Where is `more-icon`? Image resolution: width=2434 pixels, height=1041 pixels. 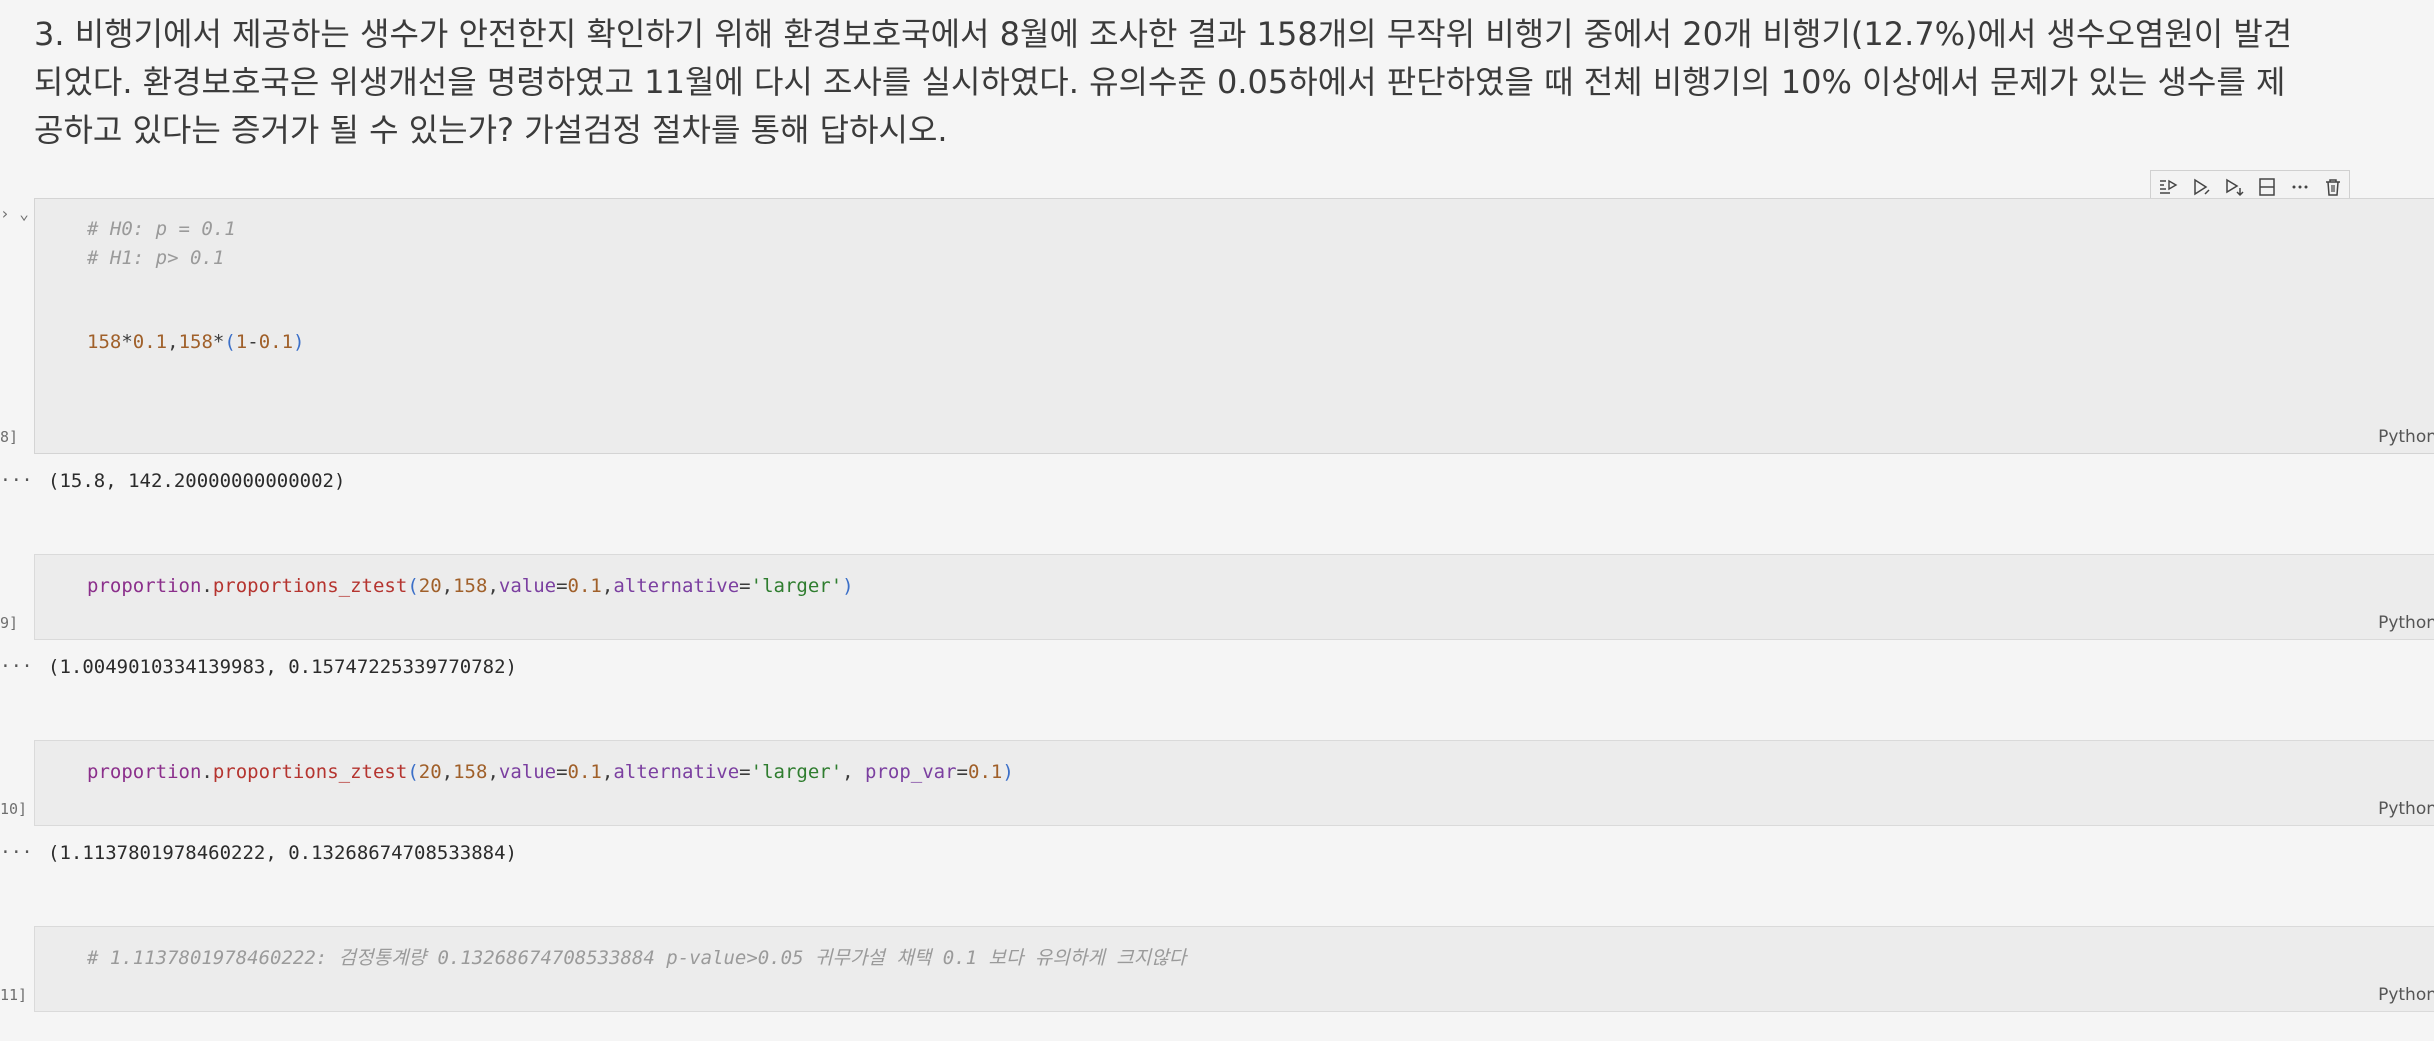
more-icon is located at coordinates (2300, 187).